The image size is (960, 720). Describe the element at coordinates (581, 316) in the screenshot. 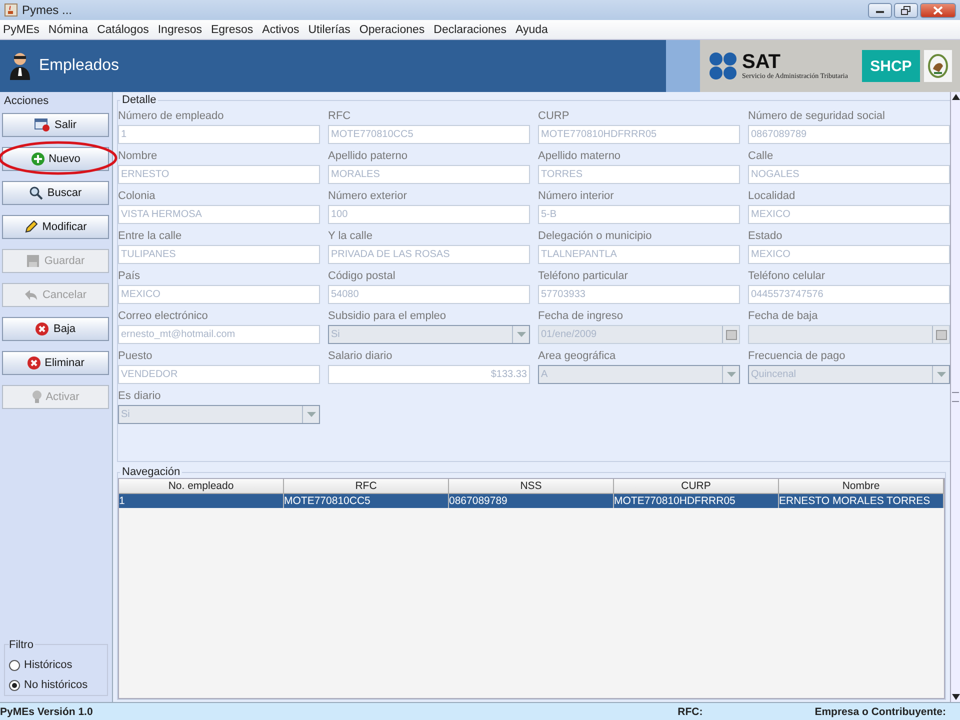

I see `field-label: Fecha de ingreso` at that location.